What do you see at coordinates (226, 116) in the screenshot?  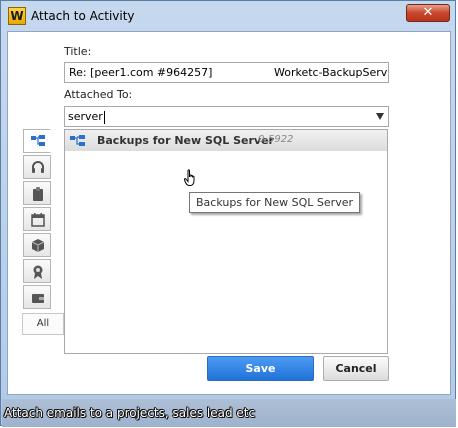 I see `attached-to-combobox: server` at bounding box center [226, 116].